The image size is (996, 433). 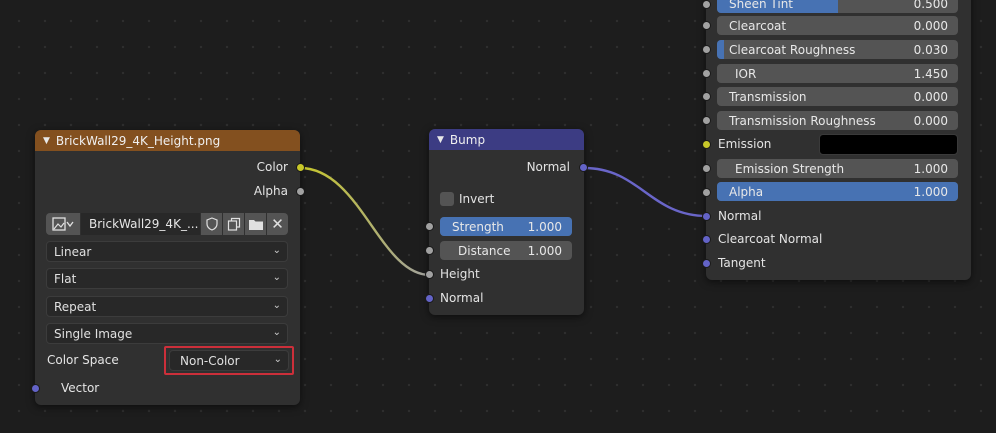 What do you see at coordinates (837, 191) in the screenshot?
I see `alpha-slider: Alpha 1.000` at bounding box center [837, 191].